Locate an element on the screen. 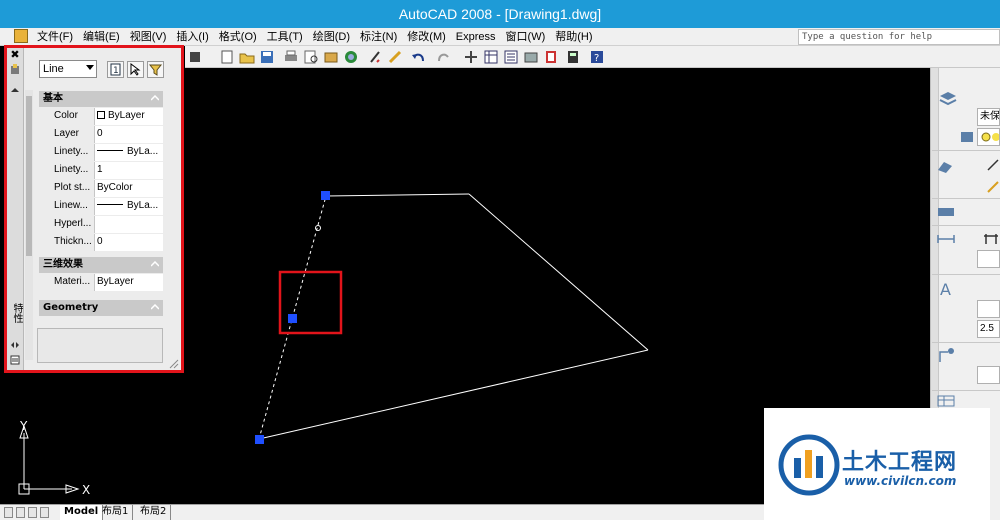 The height and width of the screenshot is (520, 1000). menu-draw: 绘图(D) is located at coordinates (331, 37).